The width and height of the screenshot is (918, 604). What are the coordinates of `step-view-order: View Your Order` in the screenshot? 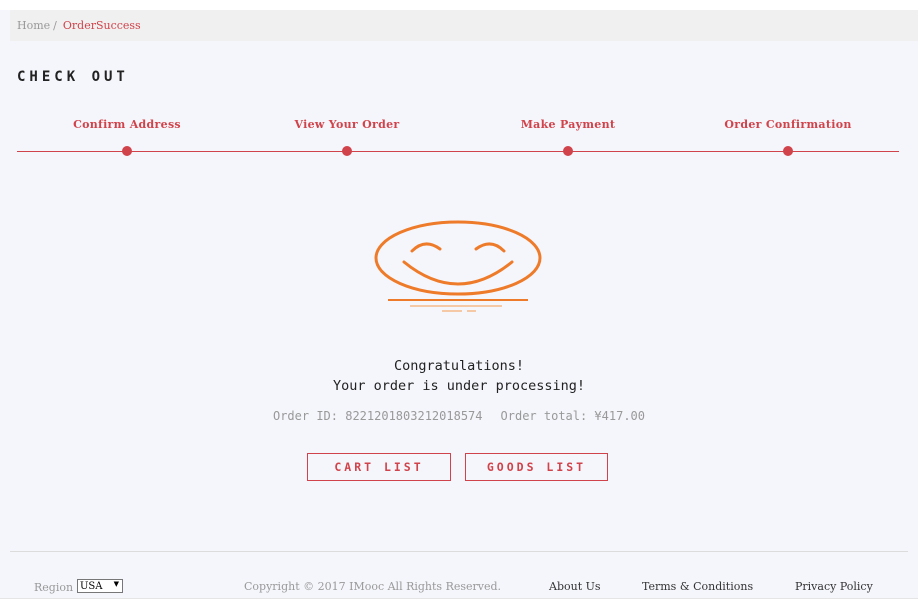 It's located at (347, 137).